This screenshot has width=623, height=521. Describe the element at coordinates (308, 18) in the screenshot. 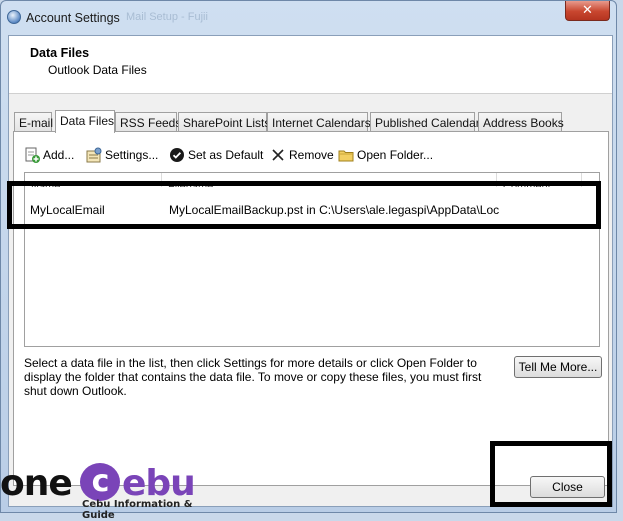

I see `title-bar: Account Settings Mail Setup - Fujii ✕` at that location.